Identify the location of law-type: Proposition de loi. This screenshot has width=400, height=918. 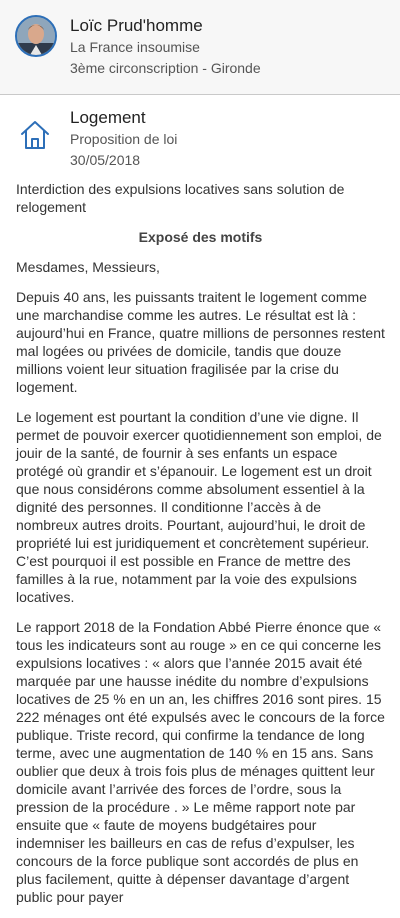
(124, 139).